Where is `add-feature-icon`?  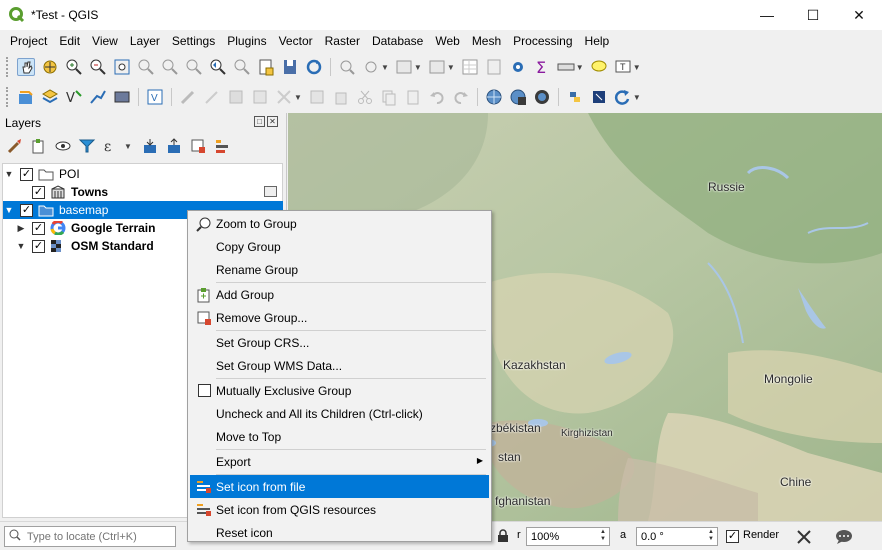 add-feature-icon is located at coordinates (260, 97).